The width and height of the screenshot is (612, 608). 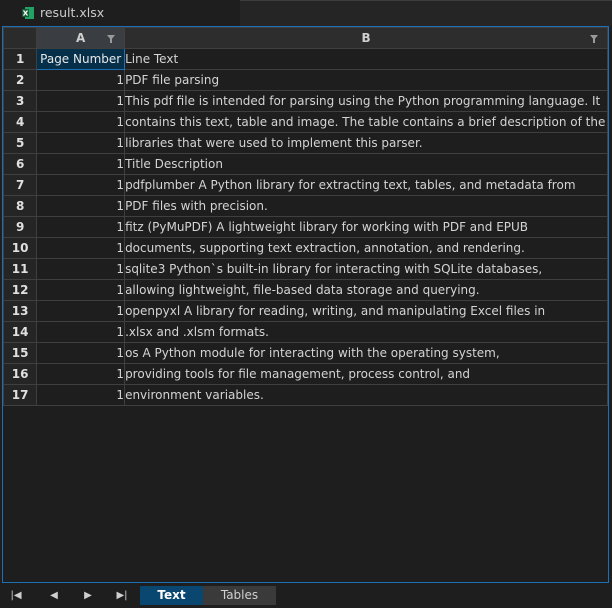 I want to click on file-tab-label: result.xlsx, so click(x=72, y=12).